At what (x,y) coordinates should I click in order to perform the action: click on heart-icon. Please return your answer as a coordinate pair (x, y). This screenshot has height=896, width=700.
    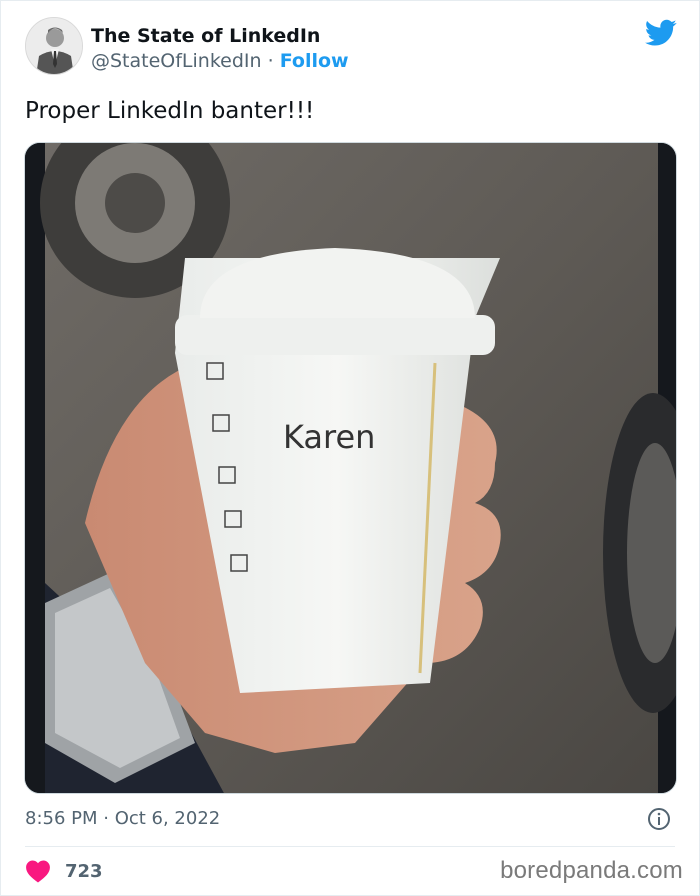
    Looking at the image, I should click on (38, 871).